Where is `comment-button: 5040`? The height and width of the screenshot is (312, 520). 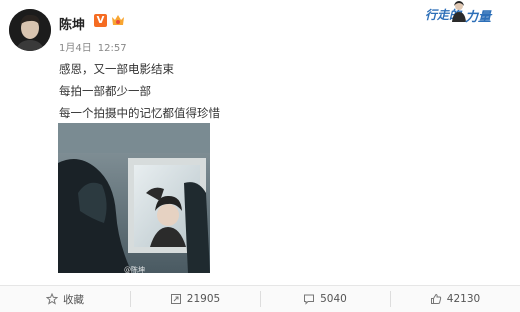 comment-button: 5040 is located at coordinates (325, 299).